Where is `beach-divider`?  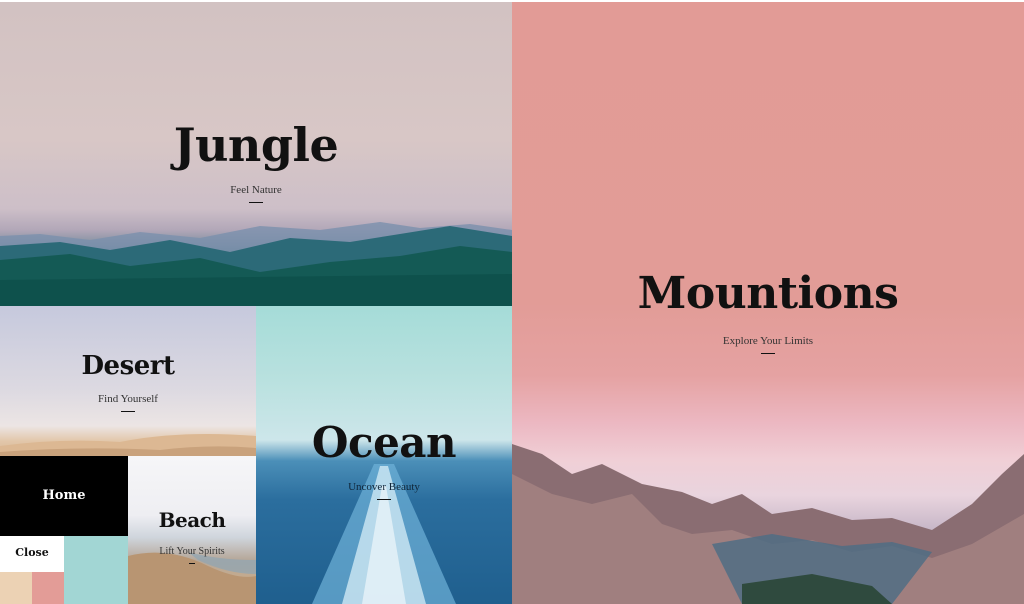
beach-divider is located at coordinates (192, 563).